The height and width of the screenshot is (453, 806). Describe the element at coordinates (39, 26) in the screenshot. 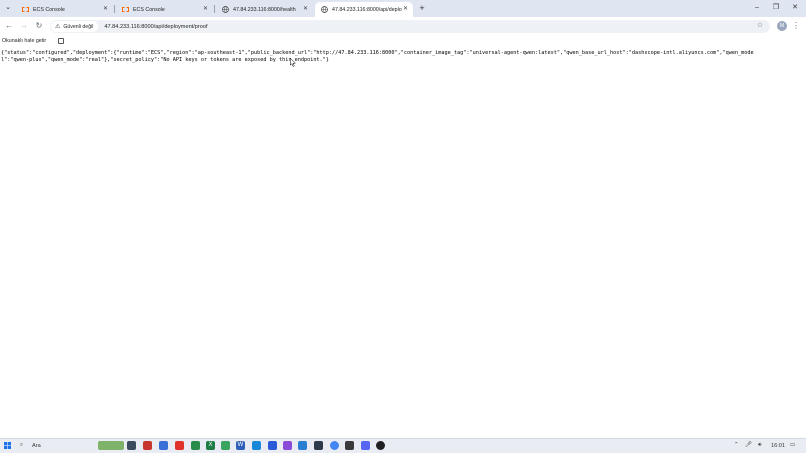

I see `reload-icon: ↻` at that location.